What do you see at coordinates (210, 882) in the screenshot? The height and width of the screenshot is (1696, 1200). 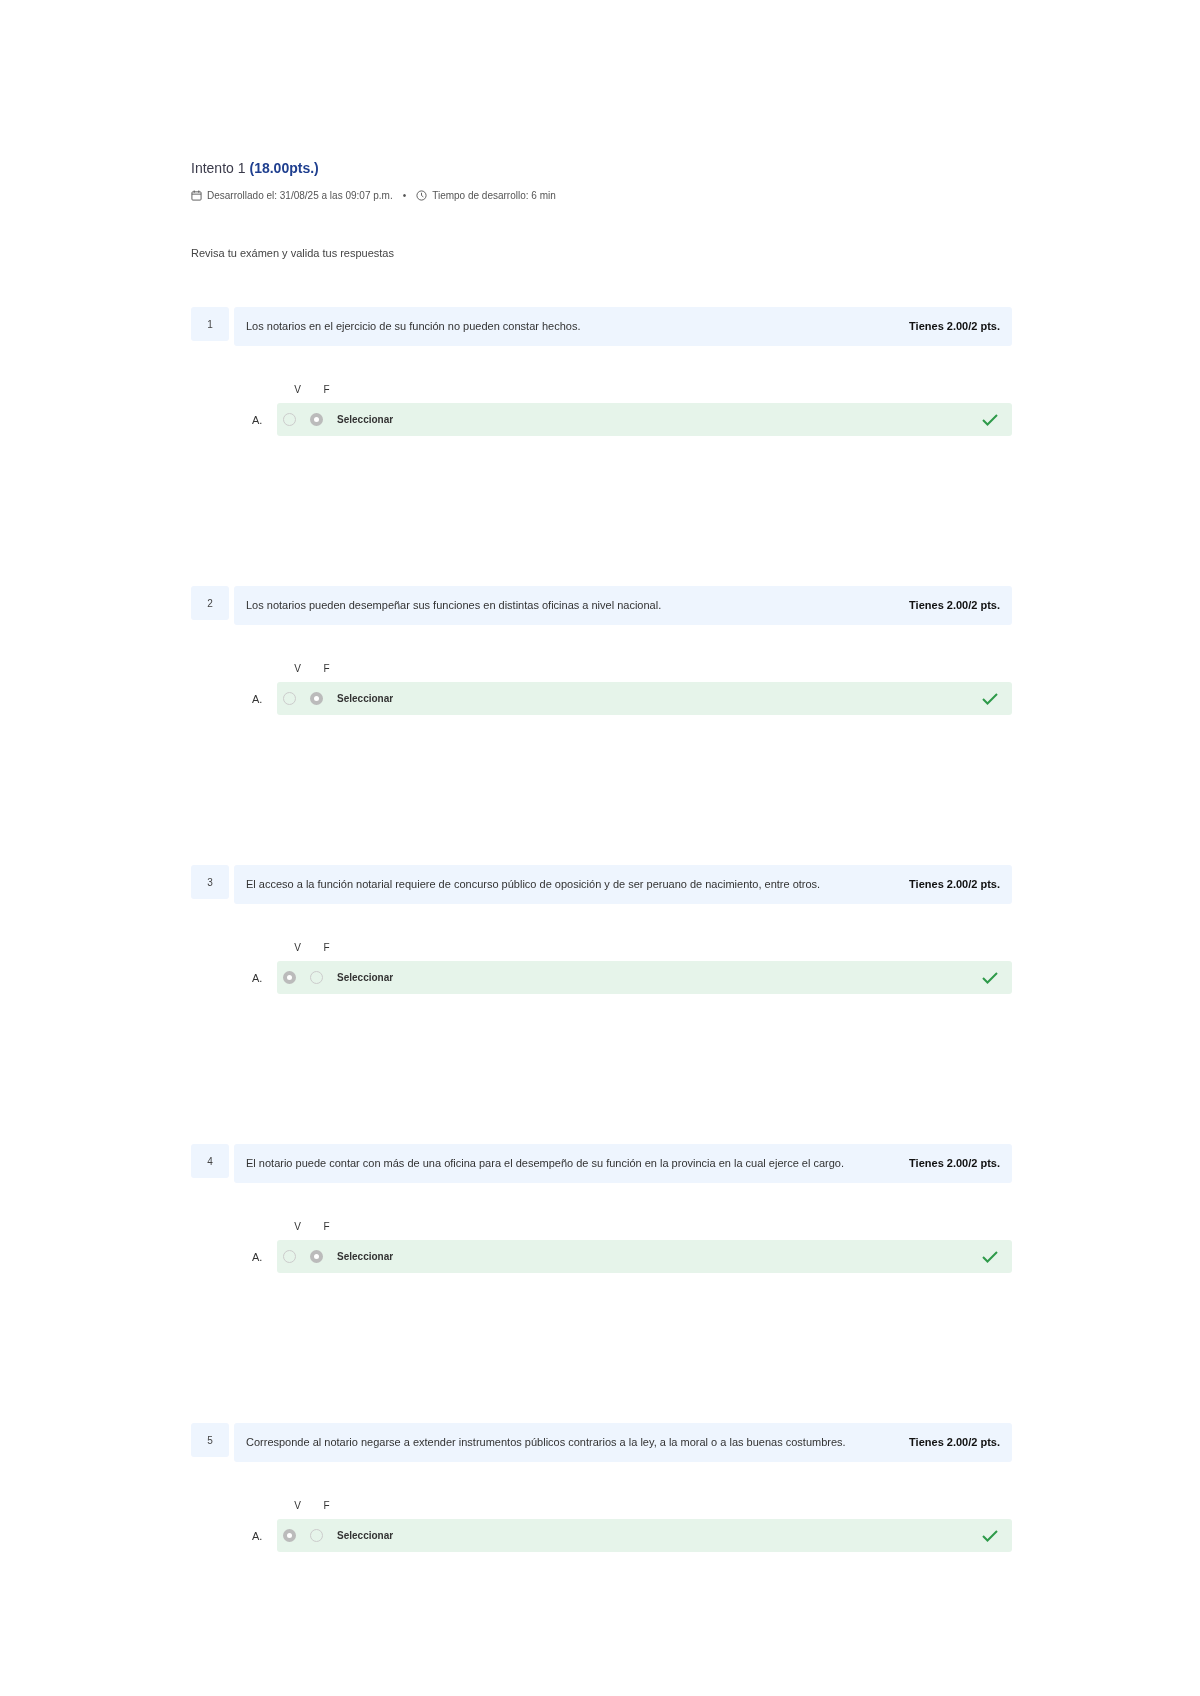 I see `question-number: 3` at bounding box center [210, 882].